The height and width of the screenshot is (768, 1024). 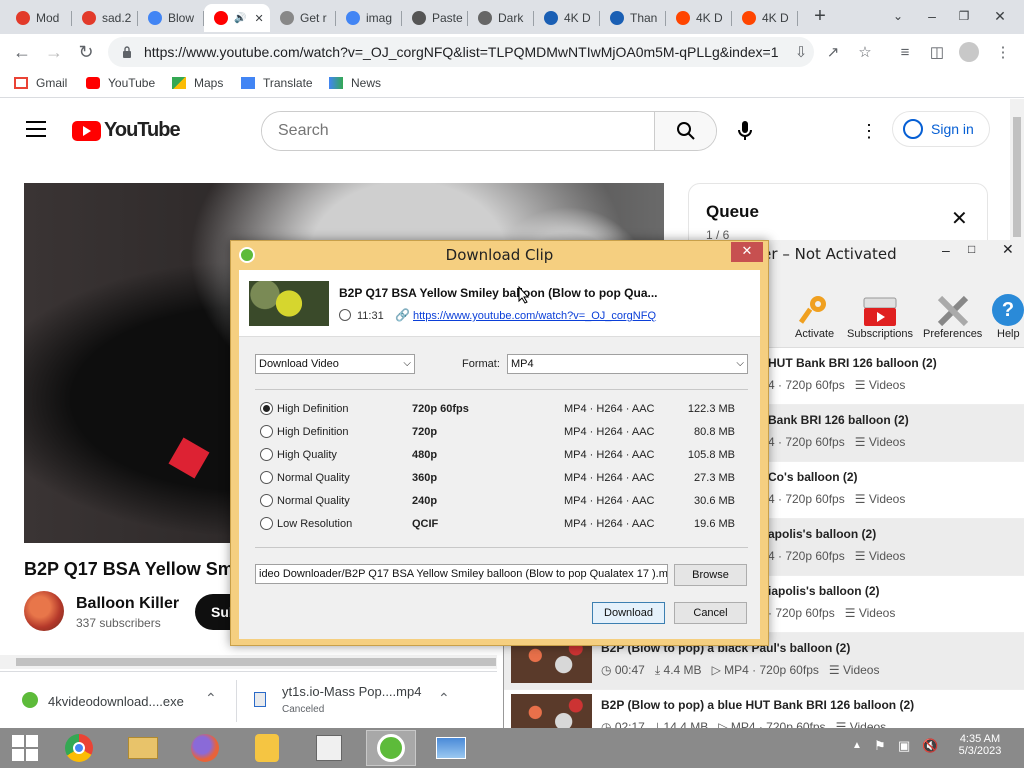 I want to click on downloader-taskbar-icon, so click(x=391, y=748).